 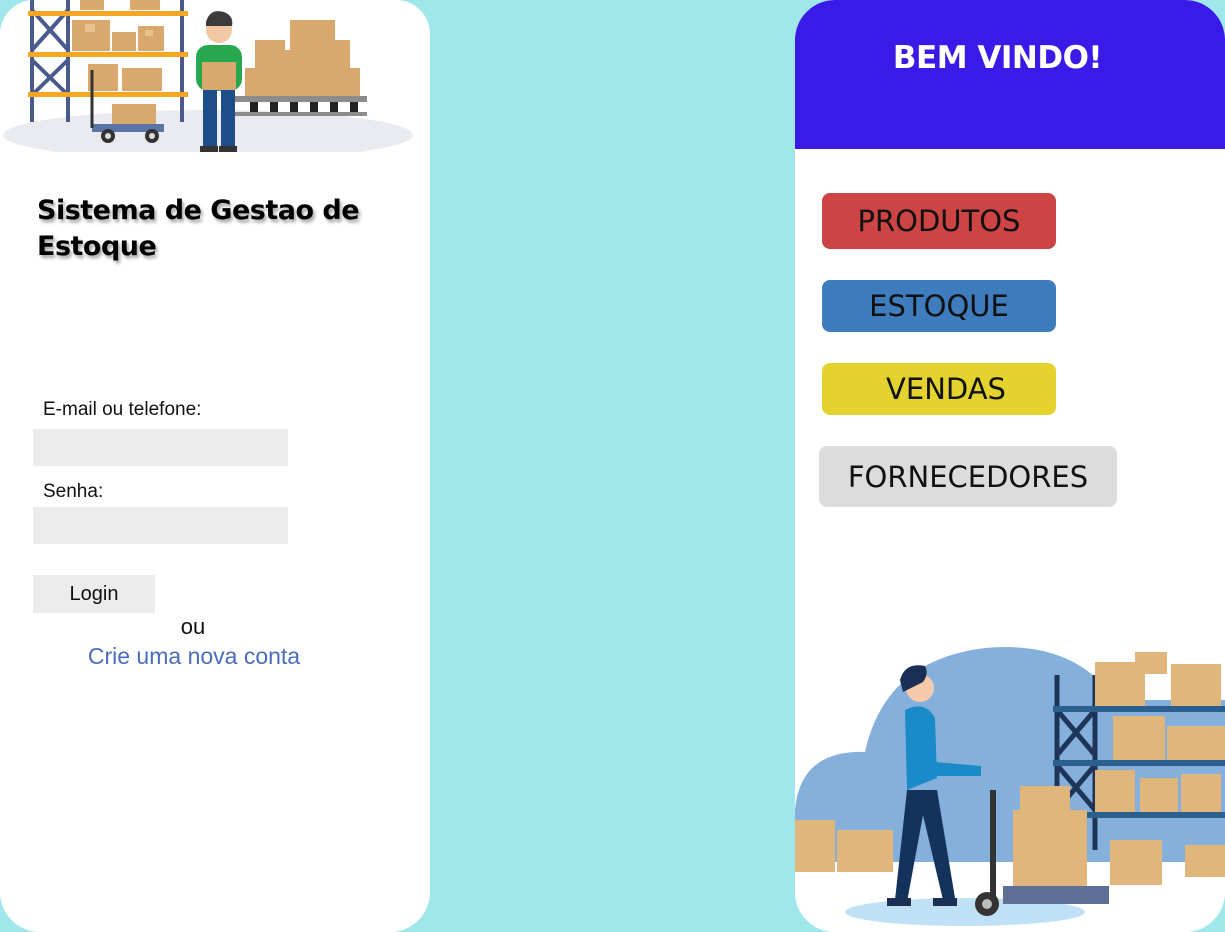 What do you see at coordinates (968, 476) in the screenshot?
I see `fornecedores-button: FORNECEDORES` at bounding box center [968, 476].